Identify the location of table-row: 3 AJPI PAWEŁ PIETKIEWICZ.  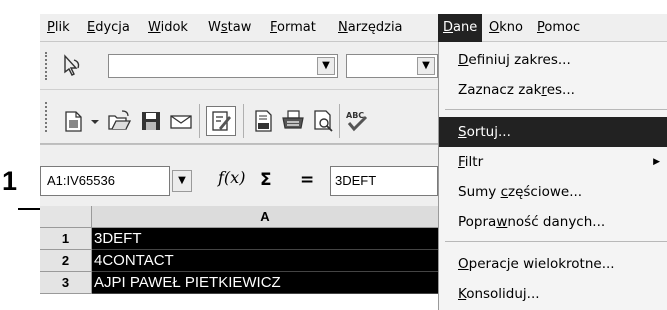
(239, 283).